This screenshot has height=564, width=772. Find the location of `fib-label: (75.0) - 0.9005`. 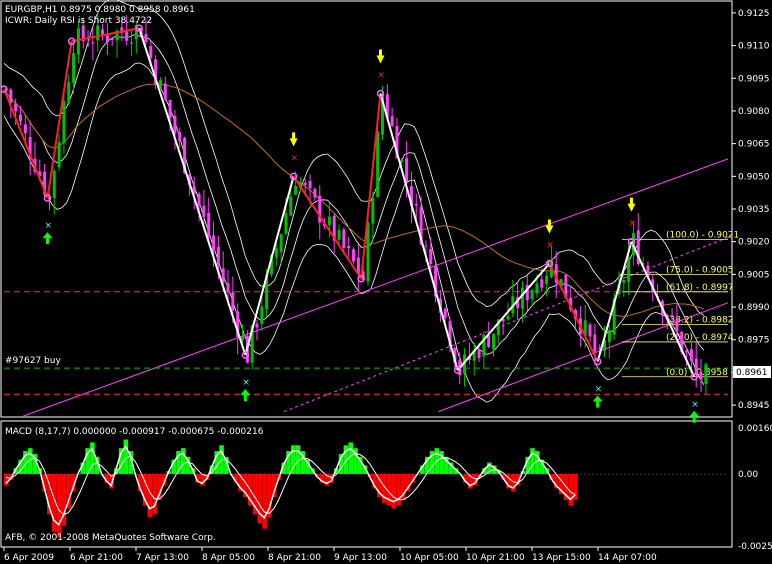

fib-label: (75.0) - 0.9005 is located at coordinates (700, 270).